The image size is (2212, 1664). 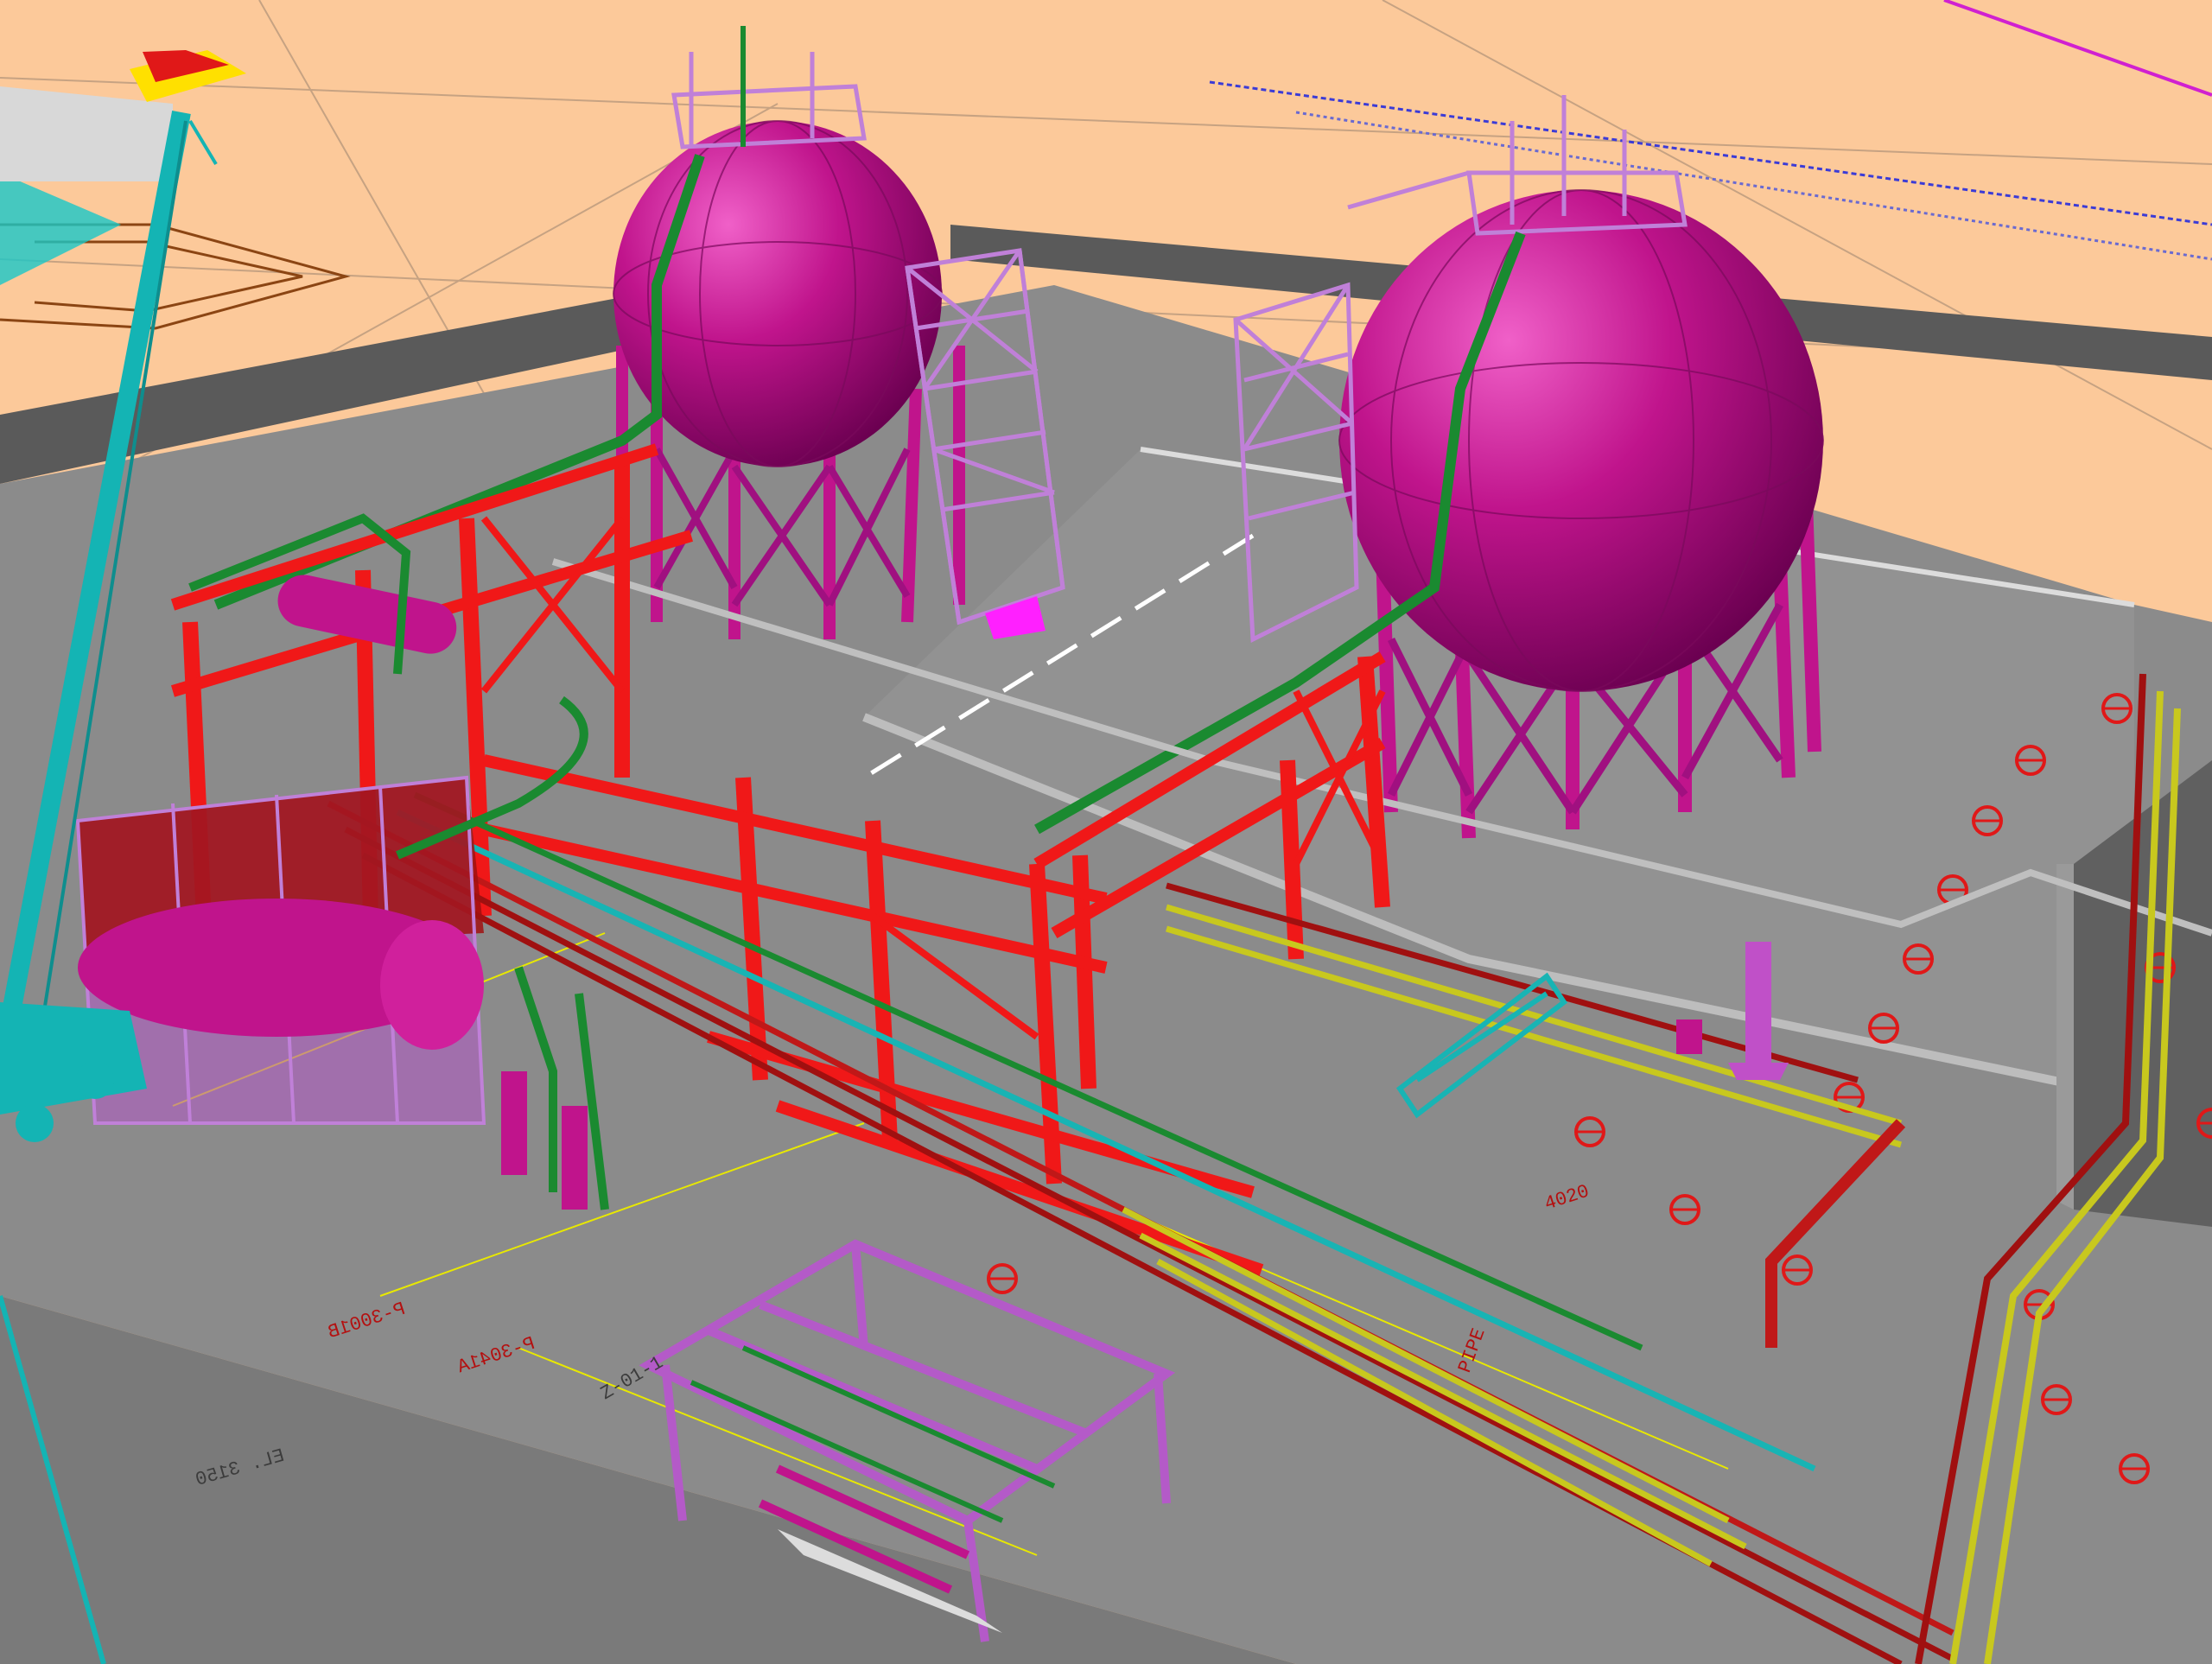 I want to click on horizontal-drum-head, so click(x=432, y=985).